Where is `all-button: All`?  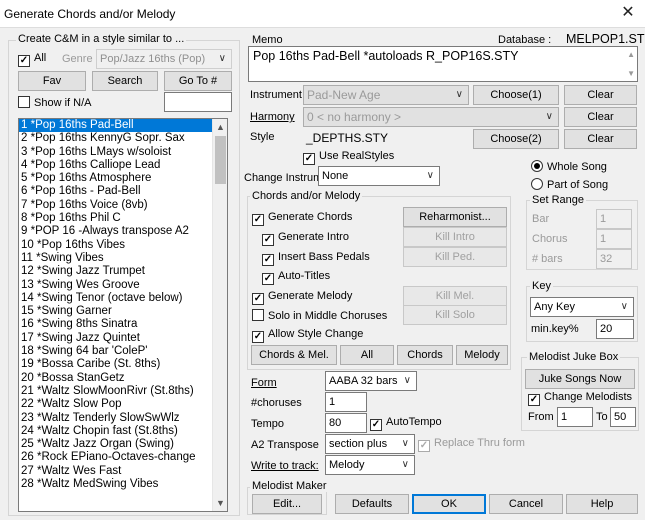 all-button: All is located at coordinates (367, 355).